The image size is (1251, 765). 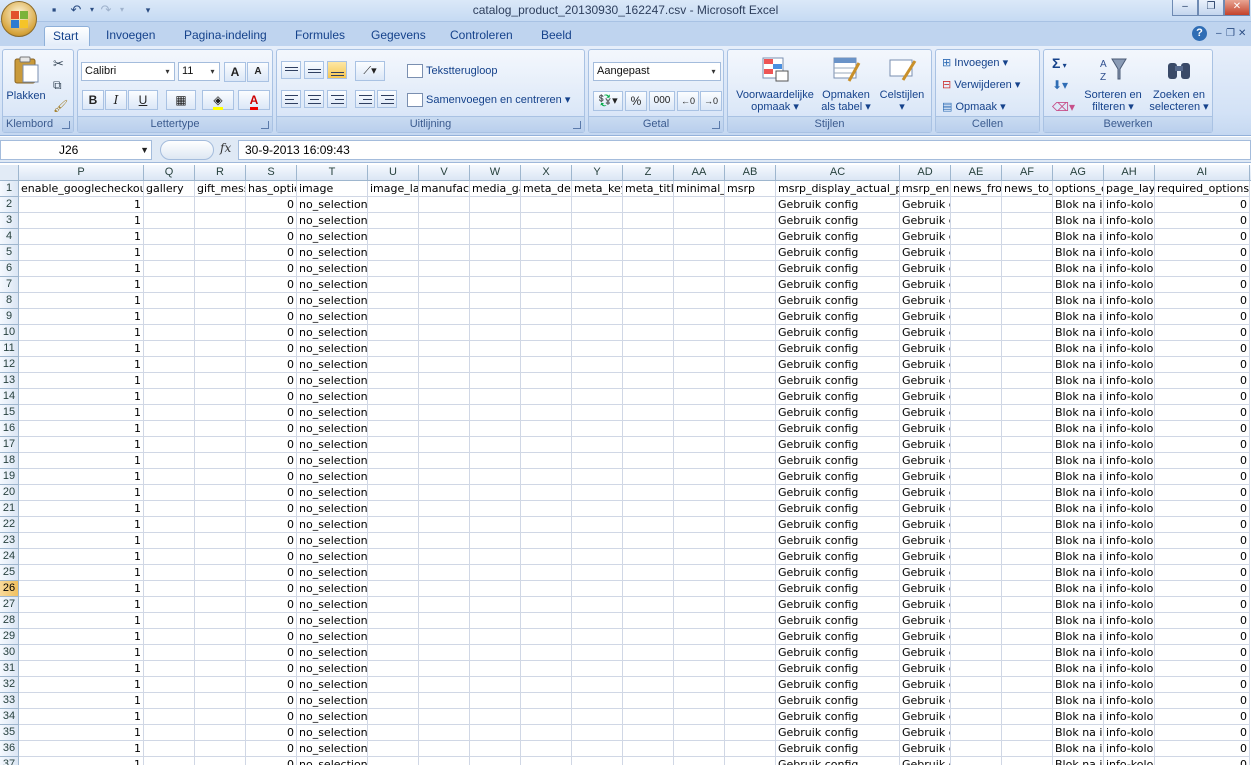 What do you see at coordinates (750, 237) in the screenshot?
I see `cell-ab4` at bounding box center [750, 237].